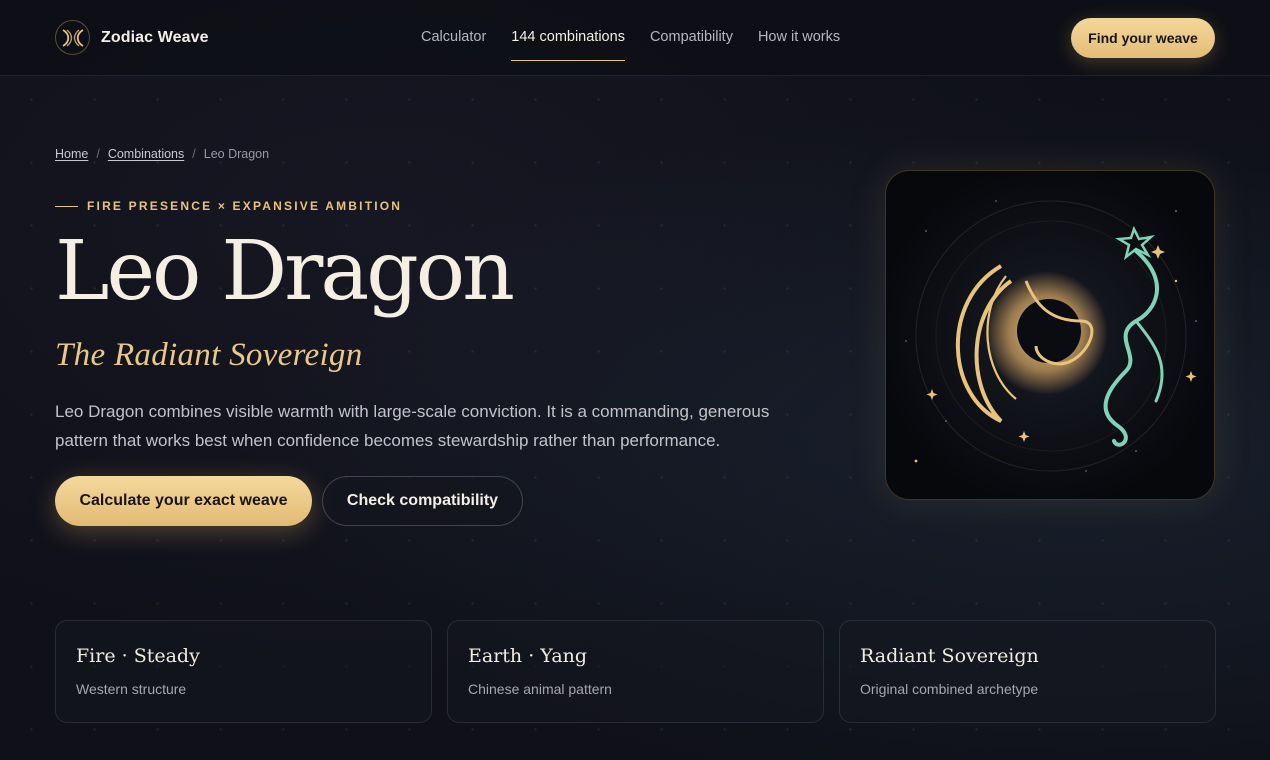 Image resolution: width=1270 pixels, height=760 pixels. What do you see at coordinates (245, 206) in the screenshot?
I see `eyebrow-text: FIRE PRESENCE × EXPANSIVE AMBITION` at bounding box center [245, 206].